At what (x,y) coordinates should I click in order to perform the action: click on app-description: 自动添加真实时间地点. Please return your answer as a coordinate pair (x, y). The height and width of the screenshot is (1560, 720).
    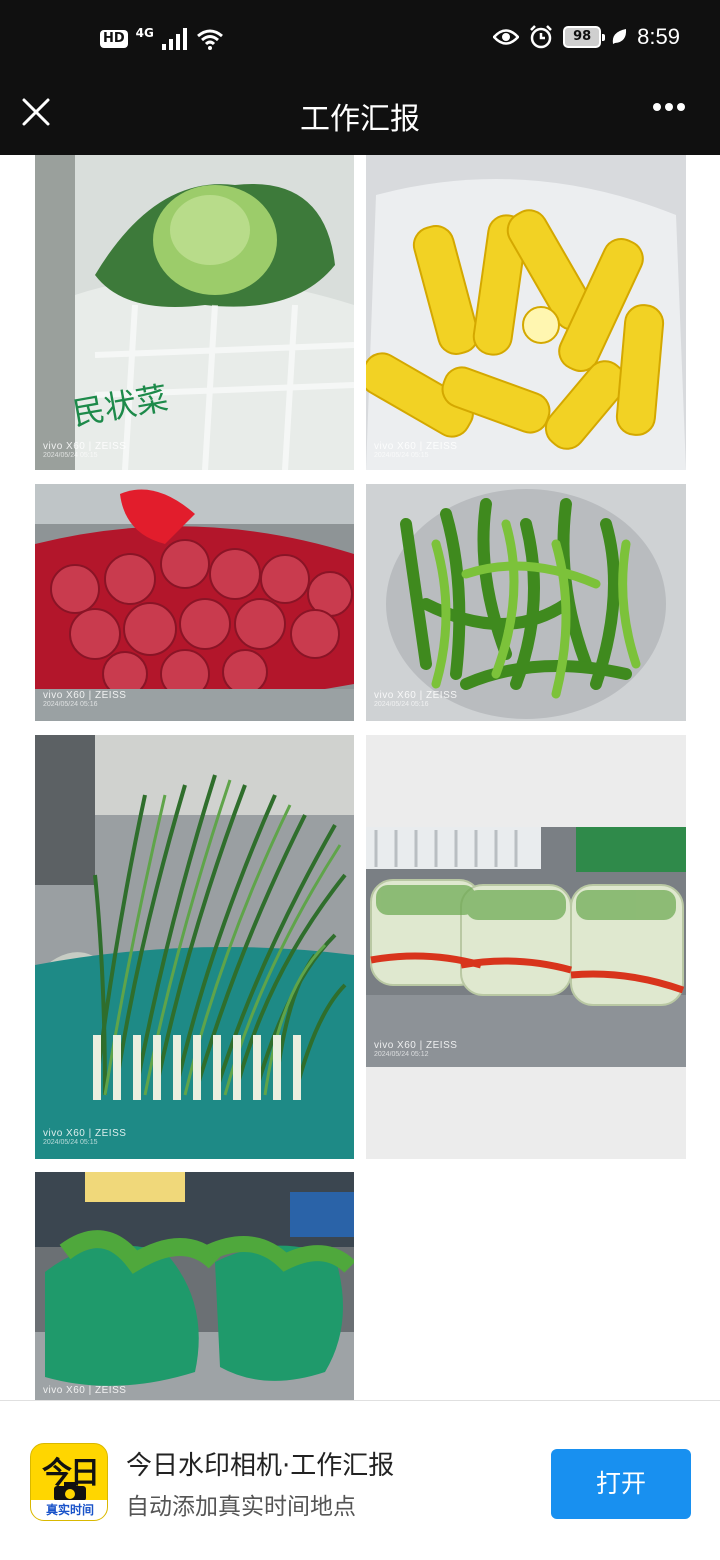
    Looking at the image, I should click on (241, 1507).